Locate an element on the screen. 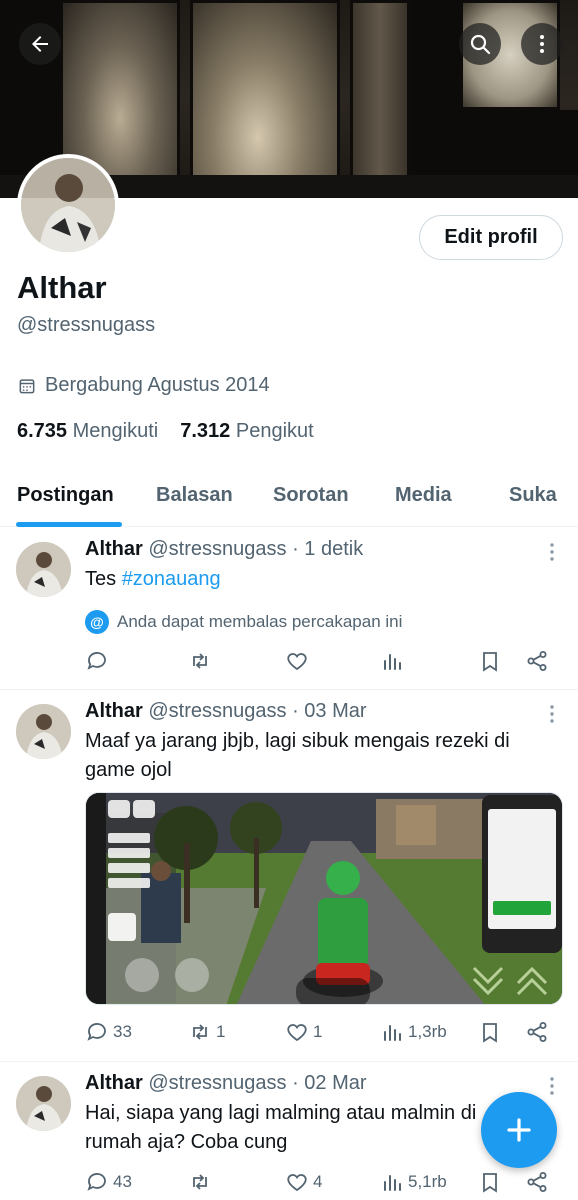 This screenshot has width=578, height=1200. reply-icon is located at coordinates (96, 1182).